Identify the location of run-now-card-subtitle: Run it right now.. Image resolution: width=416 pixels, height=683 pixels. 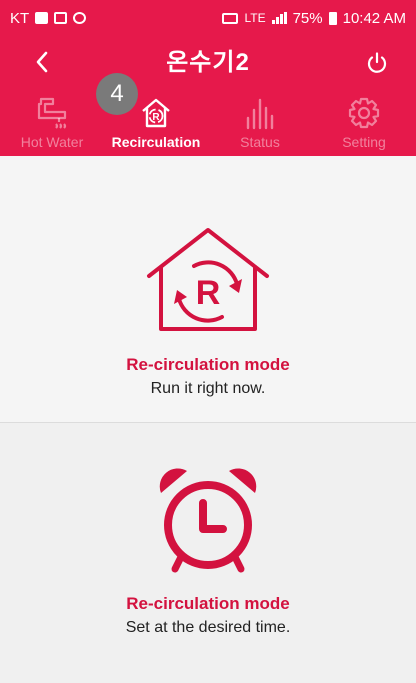
(208, 388).